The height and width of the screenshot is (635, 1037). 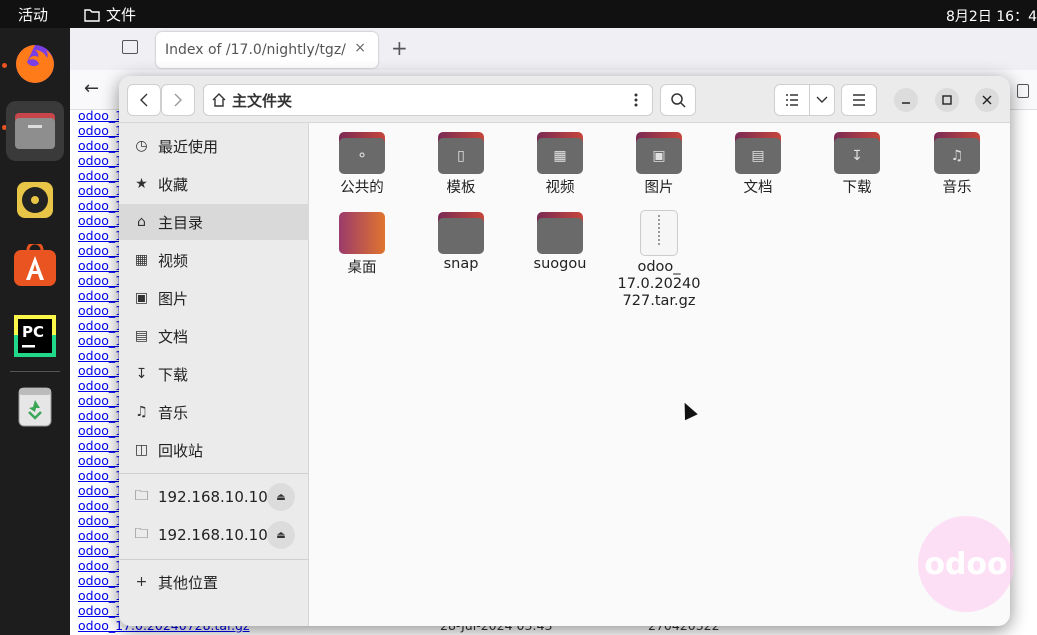 What do you see at coordinates (659, 260) in the screenshot?
I see `archive-file: odoo_ 17.0.20240 727.tar.gz` at bounding box center [659, 260].